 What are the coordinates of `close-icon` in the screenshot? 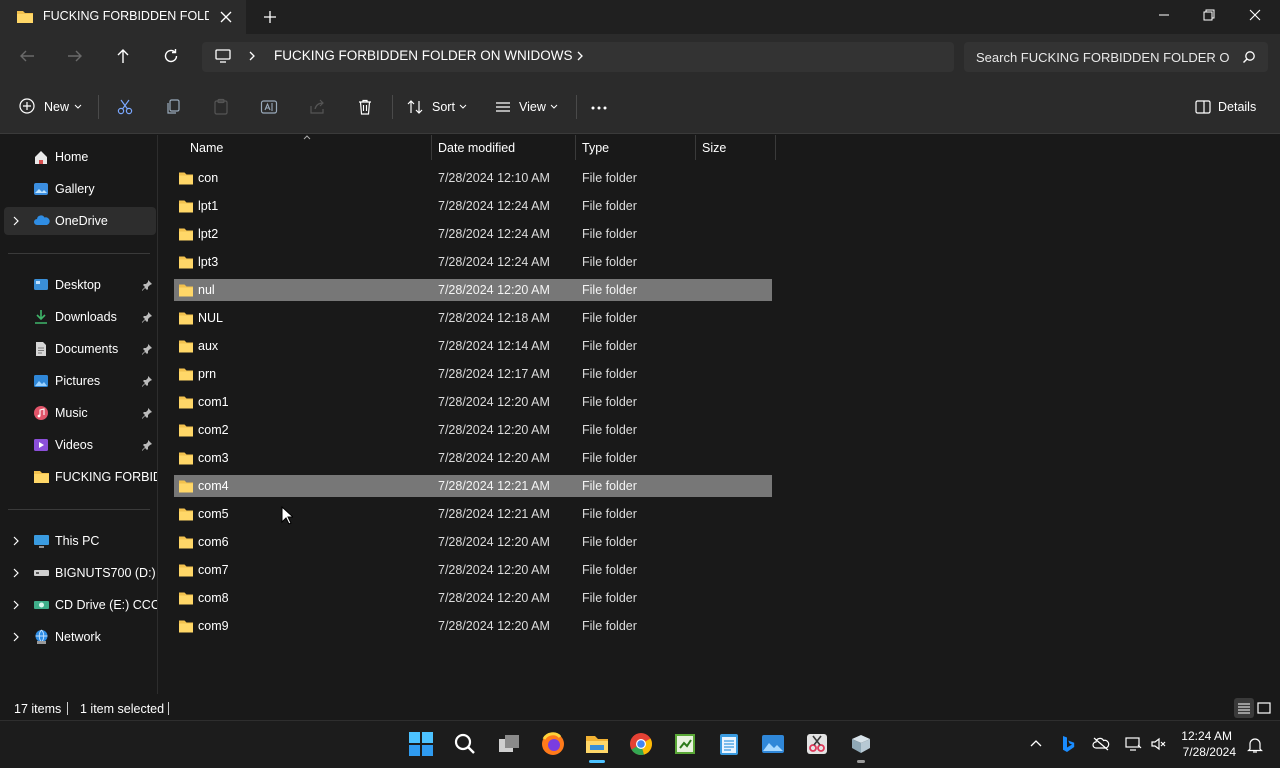 It's located at (226, 17).